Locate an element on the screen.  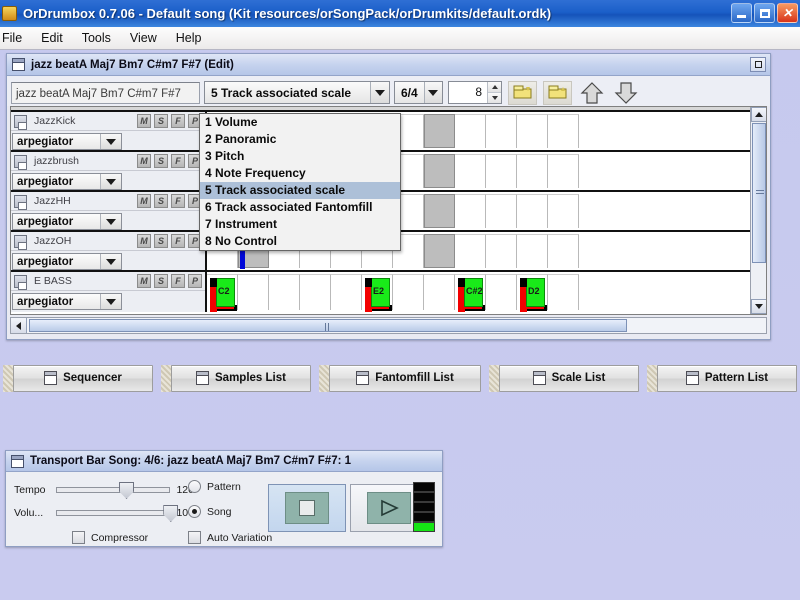
dropdown-option: 5 Track associated scale is located at coordinates (300, 190).